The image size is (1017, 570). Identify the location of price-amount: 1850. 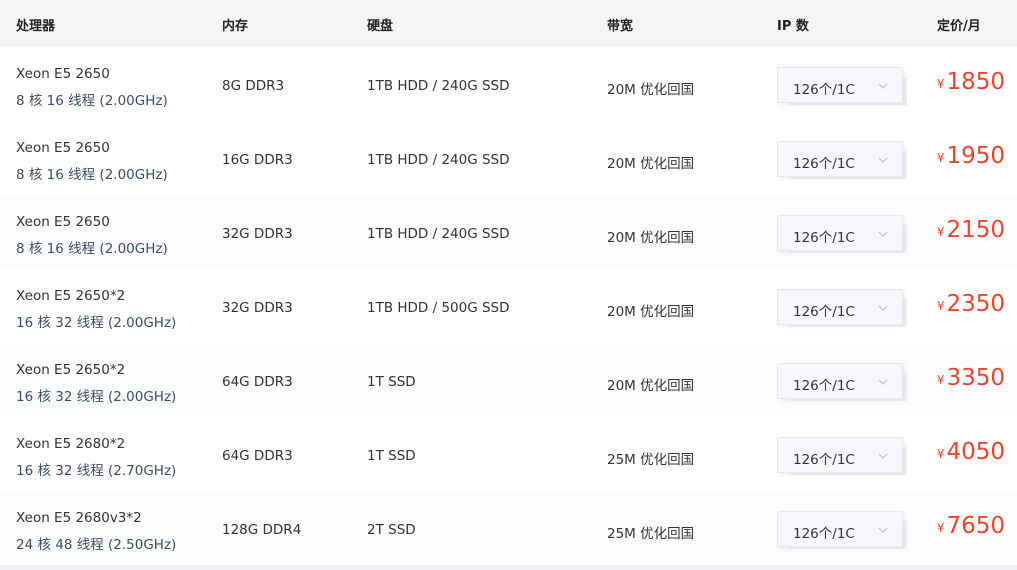
(975, 82).